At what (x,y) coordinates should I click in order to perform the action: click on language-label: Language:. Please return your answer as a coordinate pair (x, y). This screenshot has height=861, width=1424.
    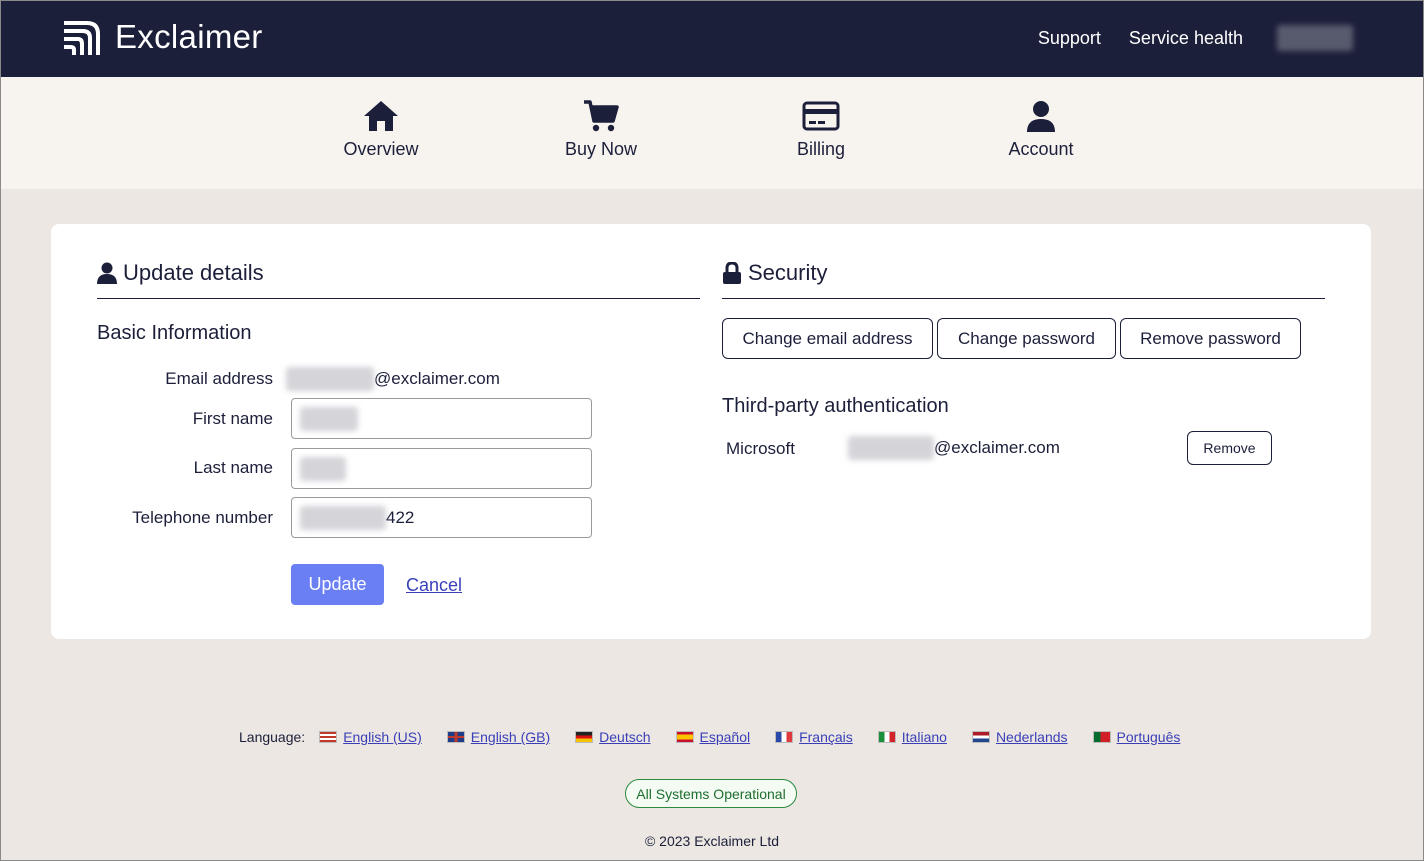
    Looking at the image, I should click on (272, 737).